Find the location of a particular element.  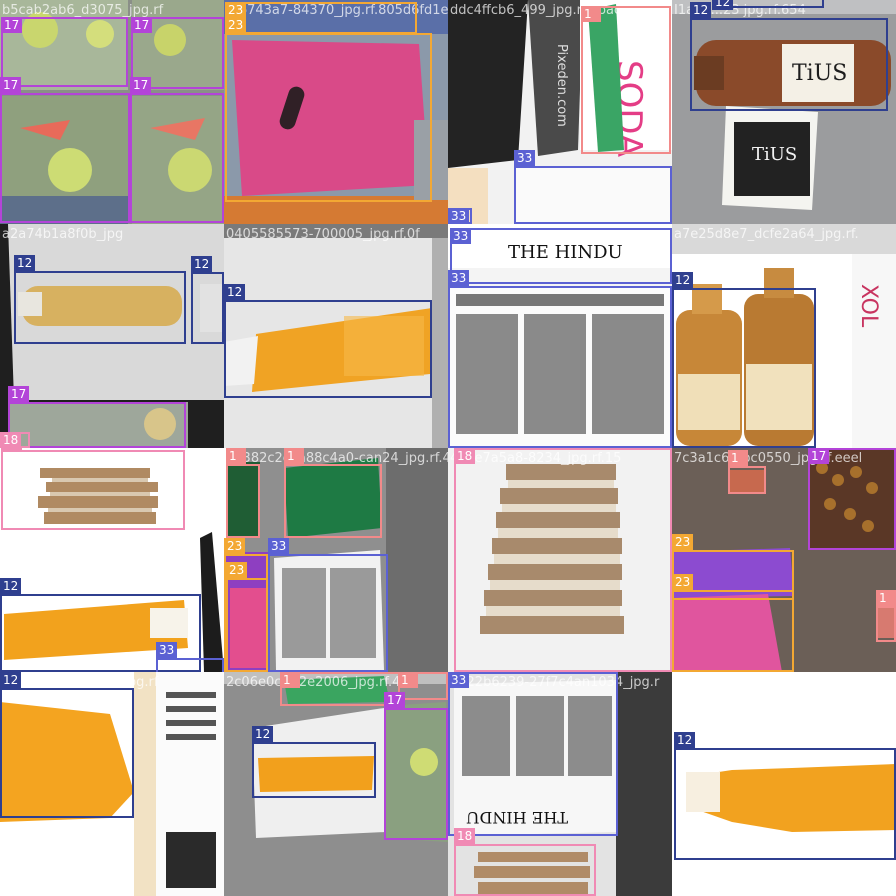

svg-text: XOL is located at coordinates (868, 306).